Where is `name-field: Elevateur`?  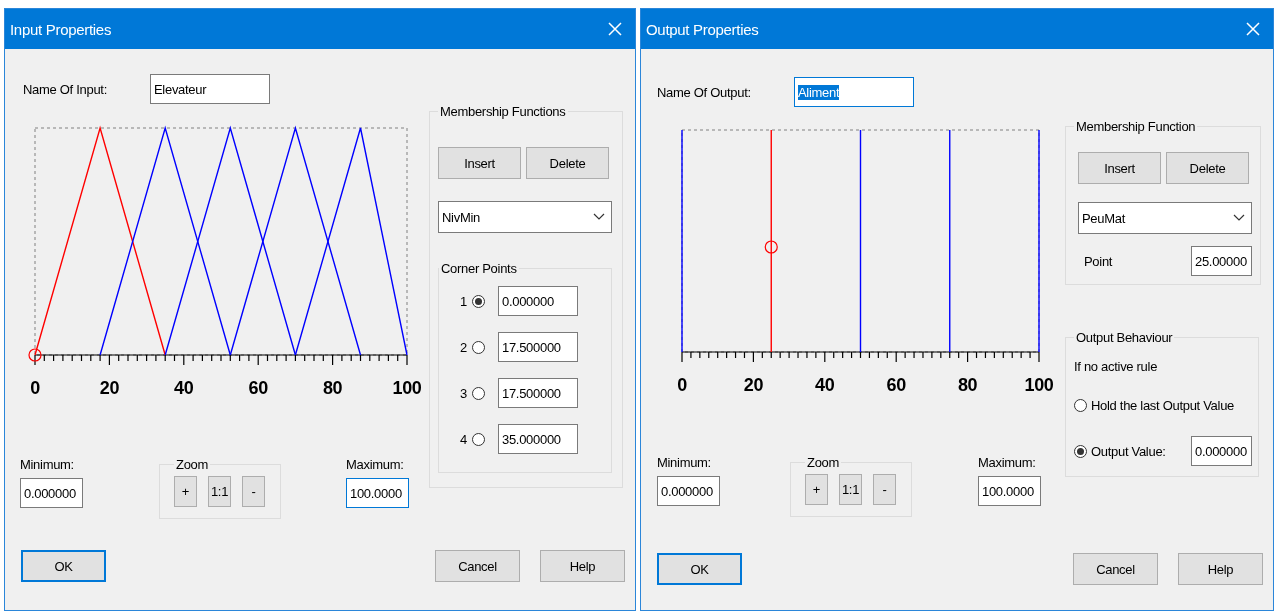 name-field: Elevateur is located at coordinates (210, 89).